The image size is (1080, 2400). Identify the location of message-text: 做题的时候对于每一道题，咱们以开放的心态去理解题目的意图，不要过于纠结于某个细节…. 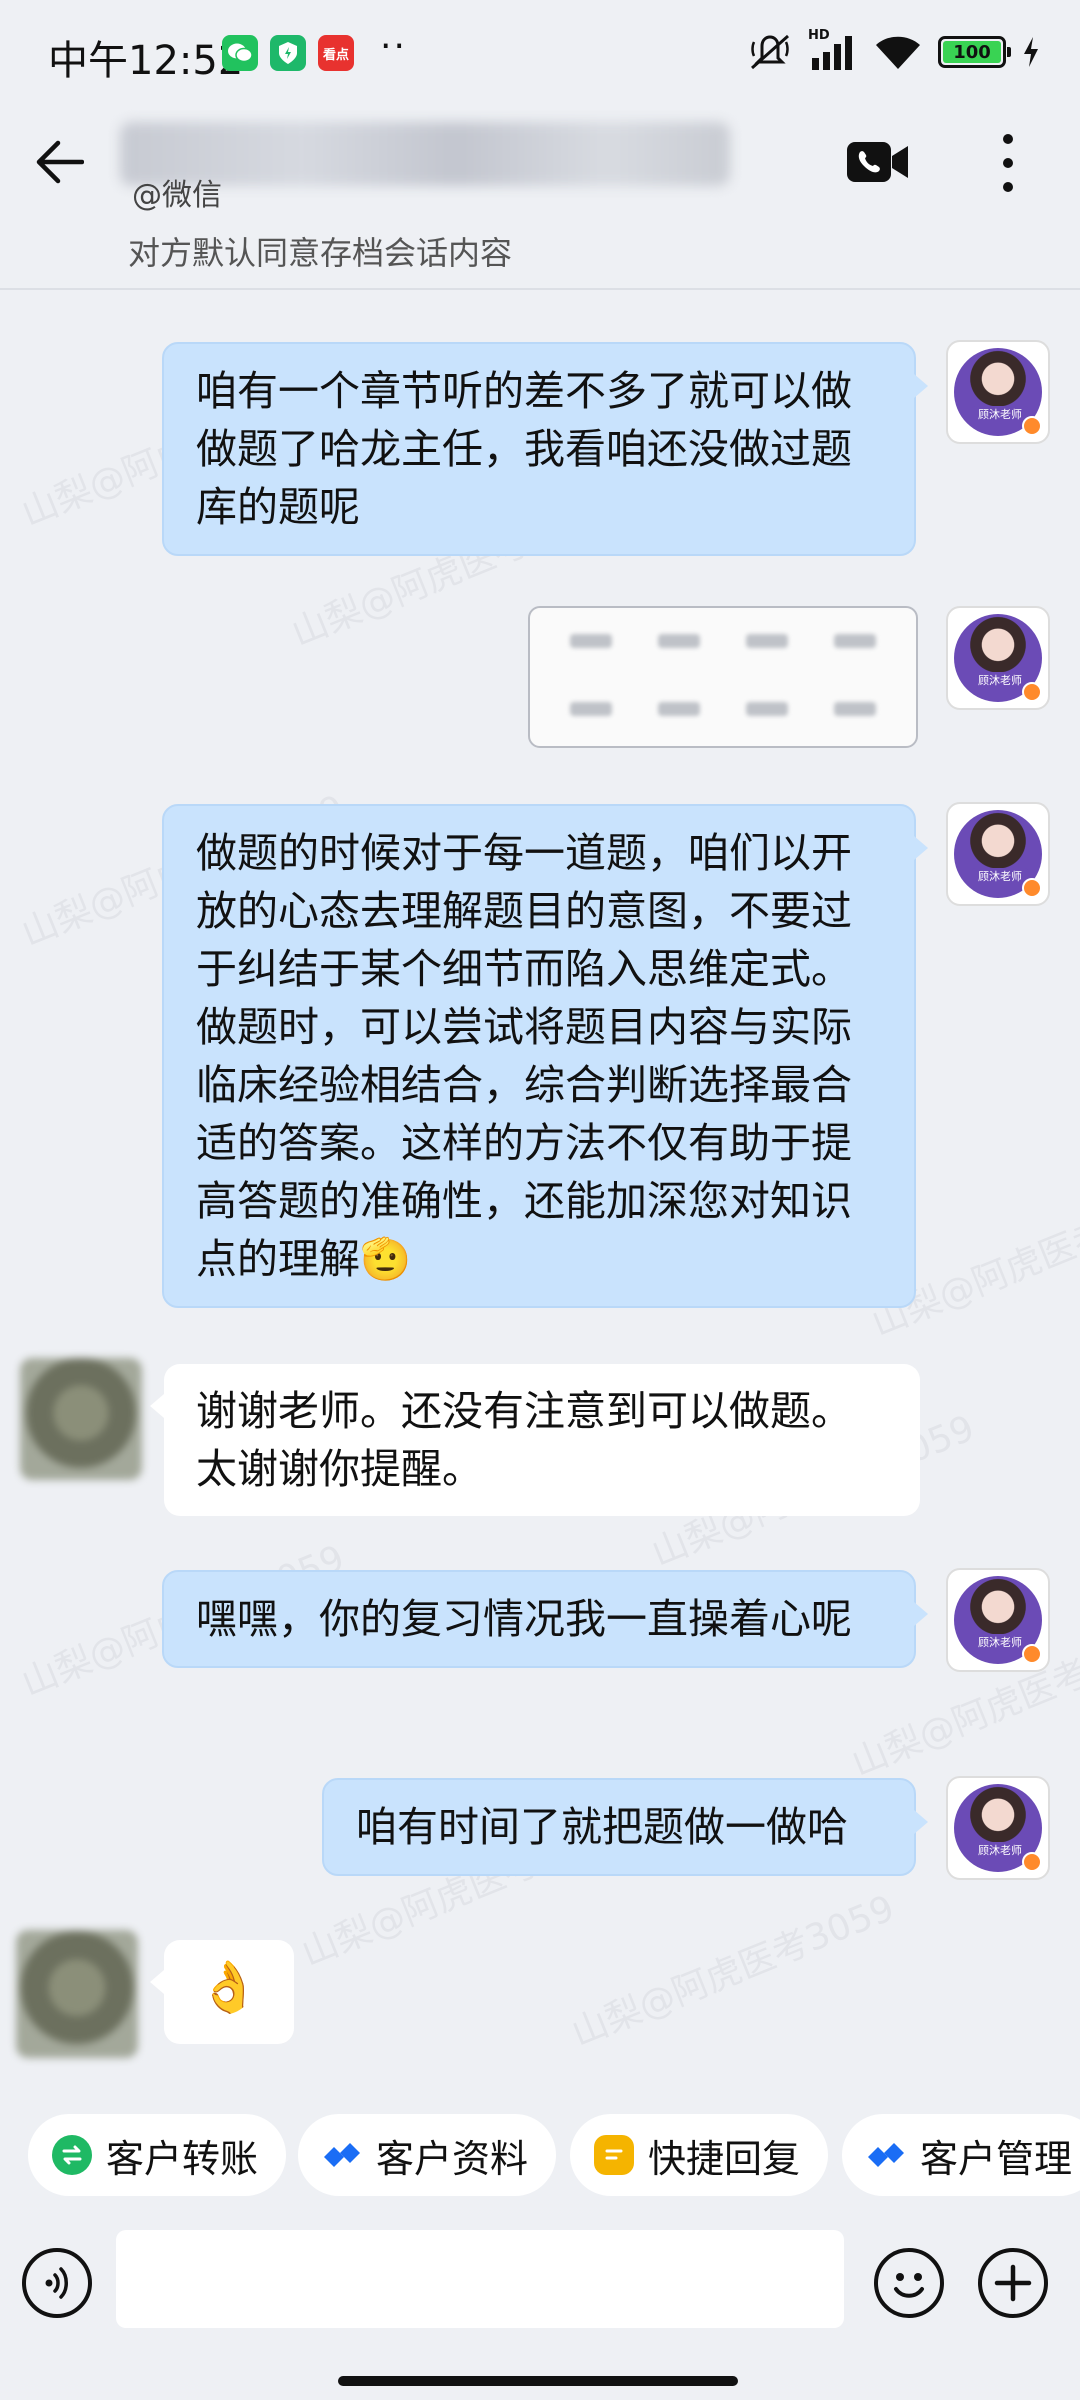
(524, 1056).